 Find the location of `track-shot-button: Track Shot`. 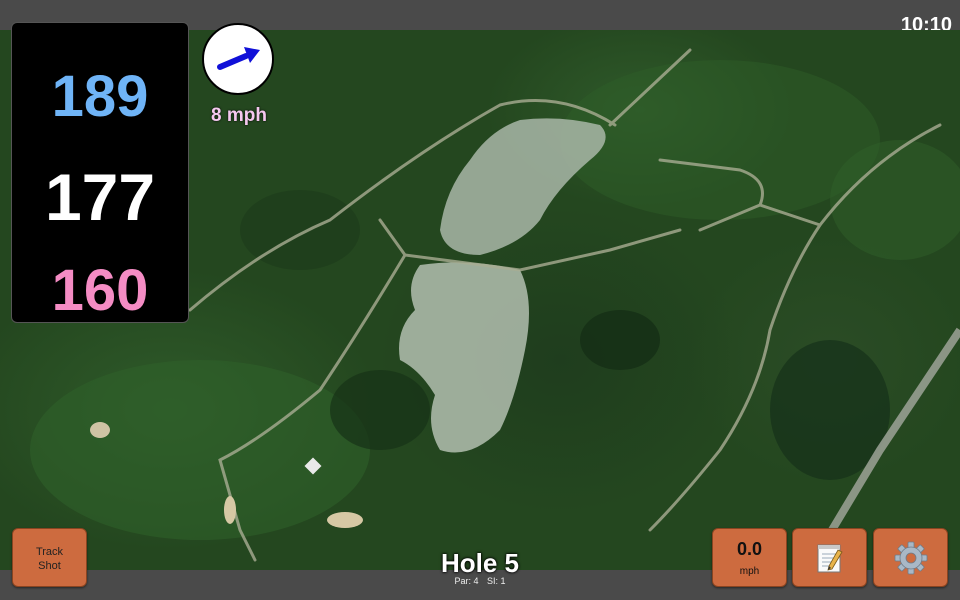

track-shot-button: Track Shot is located at coordinates (49, 557).